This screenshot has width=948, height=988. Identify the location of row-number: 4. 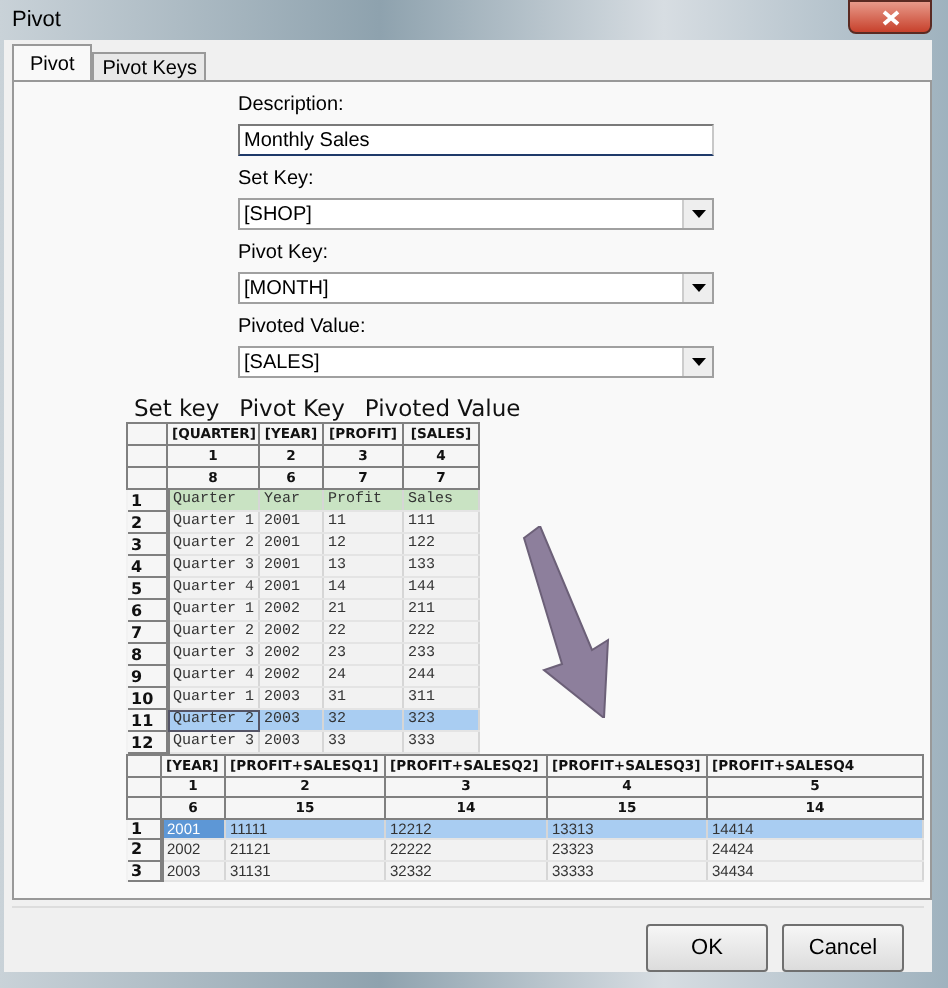
(147, 566).